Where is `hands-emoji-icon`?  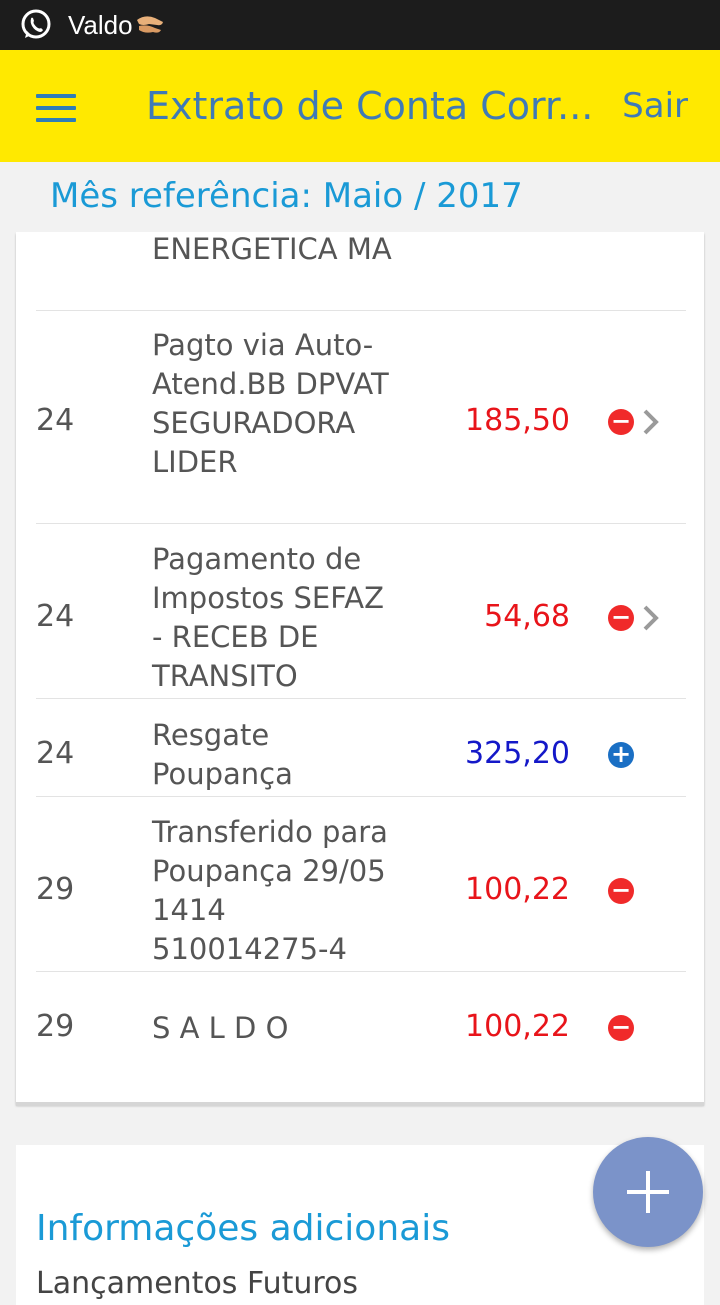
hands-emoji-icon is located at coordinates (150, 25).